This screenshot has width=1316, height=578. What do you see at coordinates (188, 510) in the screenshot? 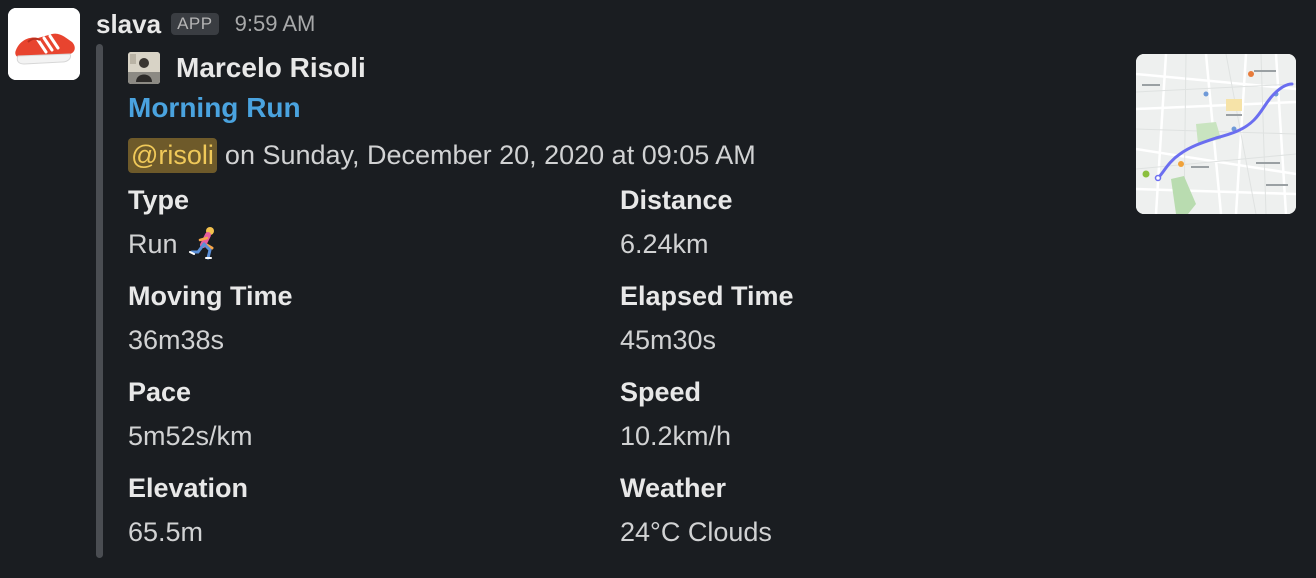
I see `field-elevation: Elevation 65.5m` at bounding box center [188, 510].